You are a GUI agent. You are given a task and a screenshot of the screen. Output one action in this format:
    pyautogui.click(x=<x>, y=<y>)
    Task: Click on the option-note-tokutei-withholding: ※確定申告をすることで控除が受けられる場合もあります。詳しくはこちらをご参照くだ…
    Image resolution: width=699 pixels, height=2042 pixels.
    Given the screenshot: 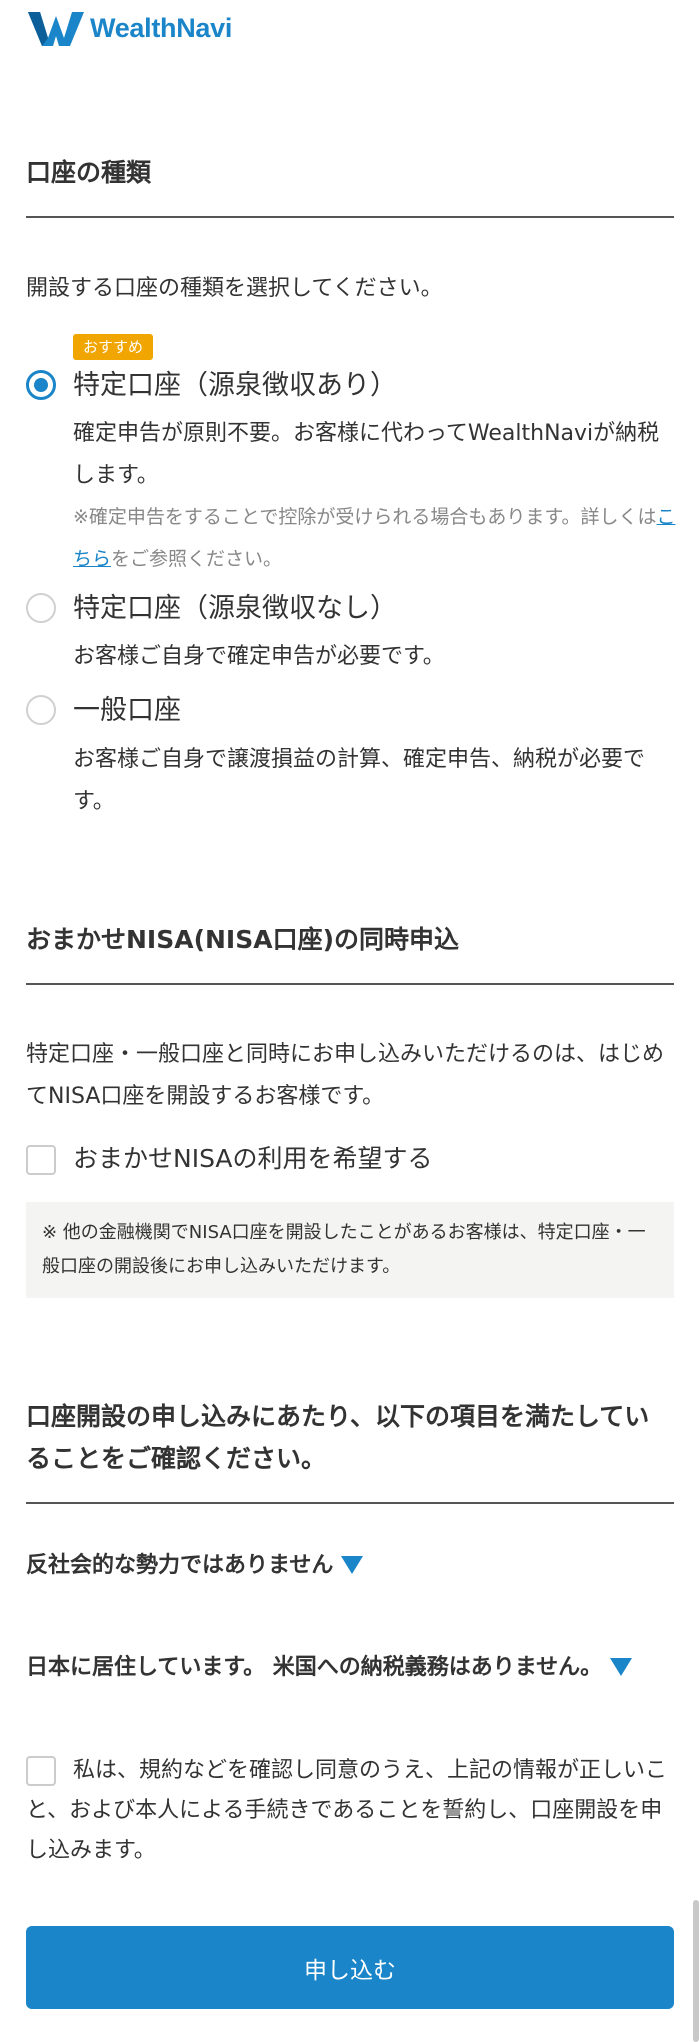 What is the action you would take?
    pyautogui.click(x=374, y=538)
    